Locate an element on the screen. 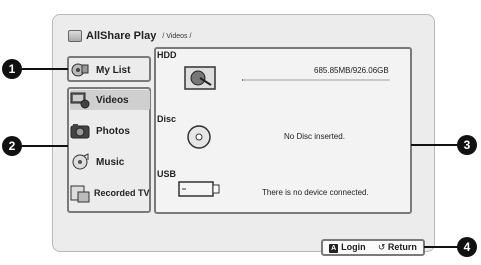 The width and height of the screenshot is (481, 265). disc-label: Disc is located at coordinates (167, 119).